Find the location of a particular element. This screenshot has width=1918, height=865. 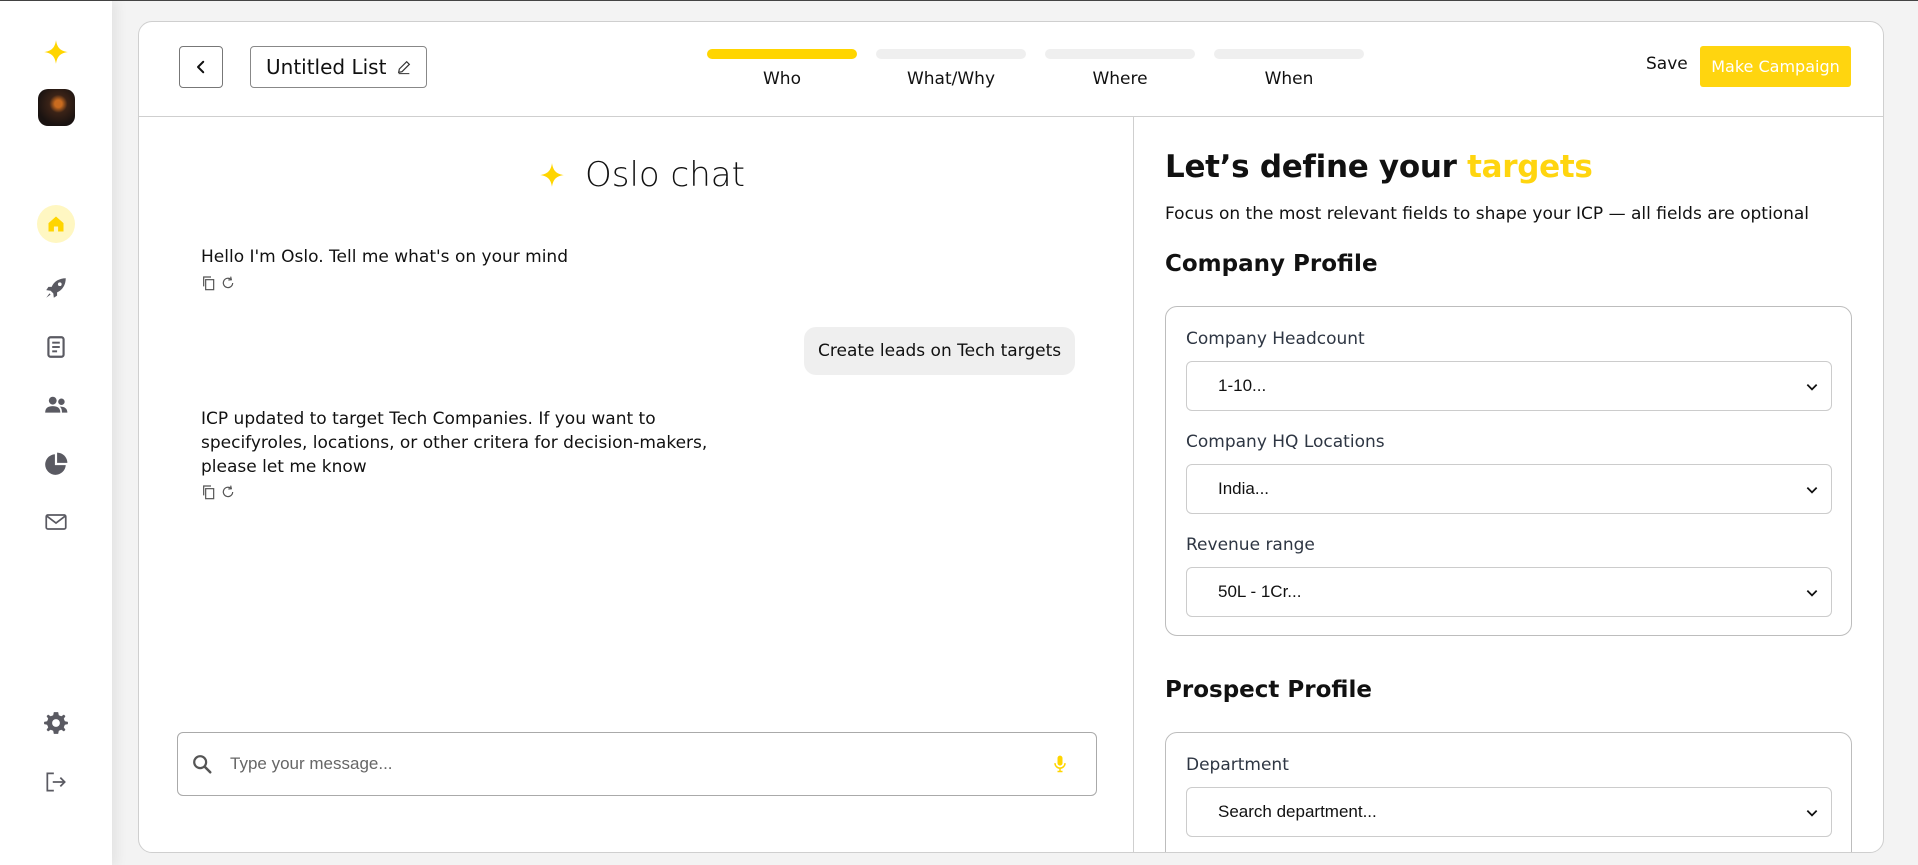

chat-title-text: Oslo chat is located at coordinates (665, 175).